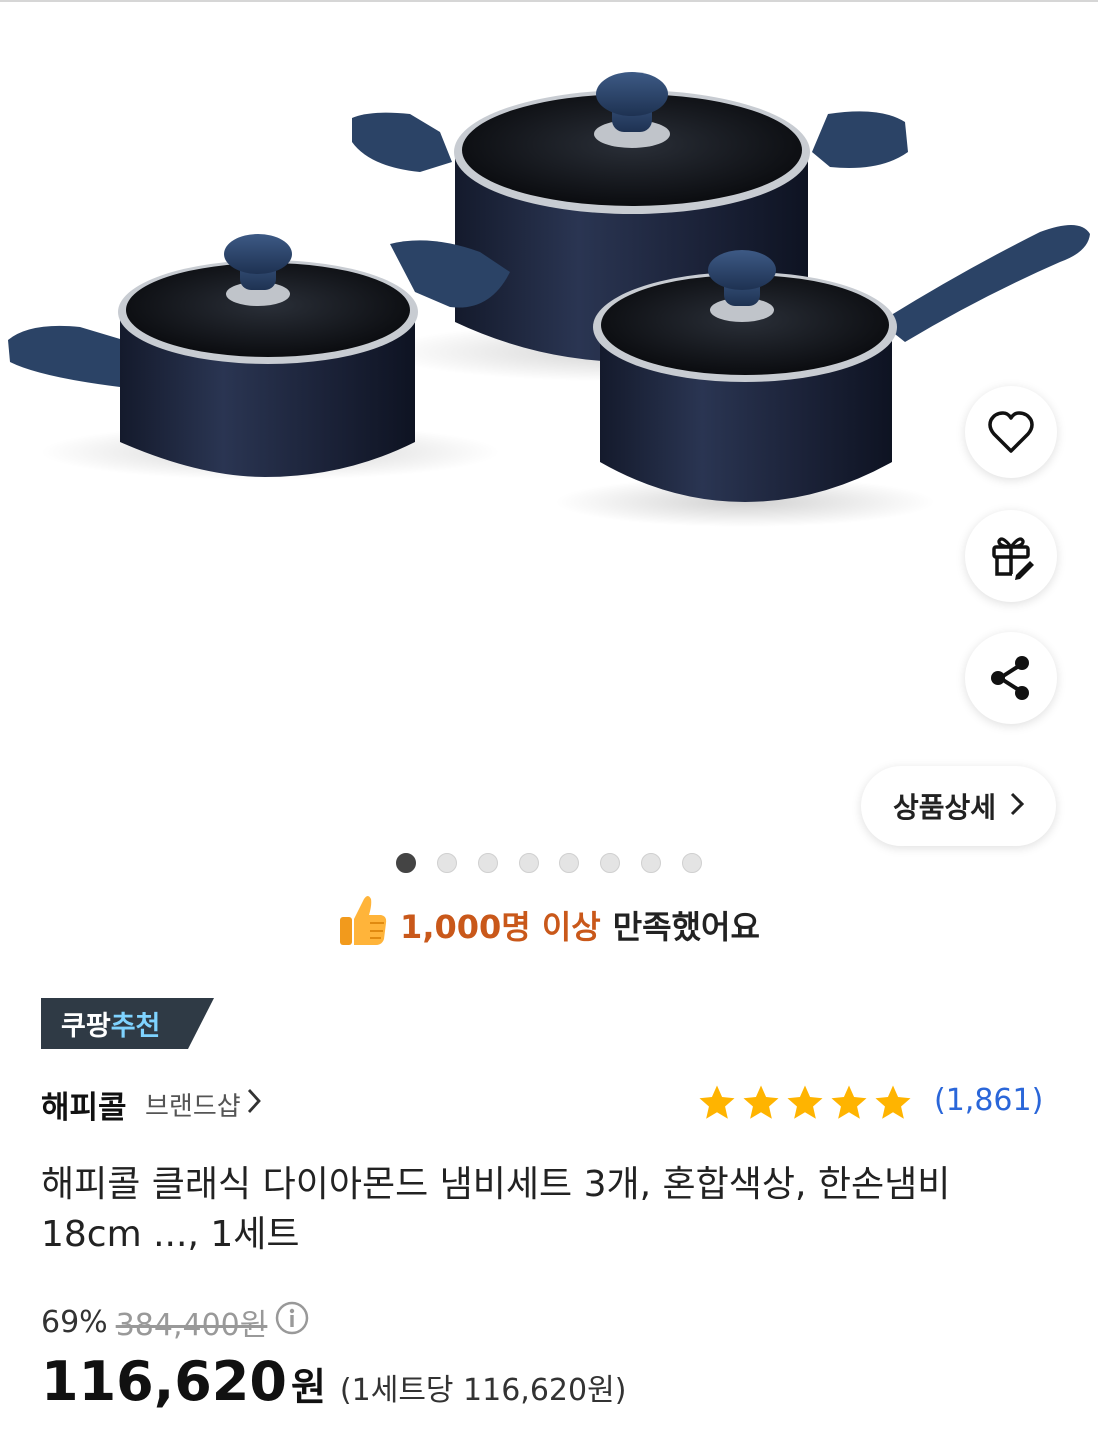  Describe the element at coordinates (84, 1104) in the screenshot. I see `brand-name: 해피콜` at that location.